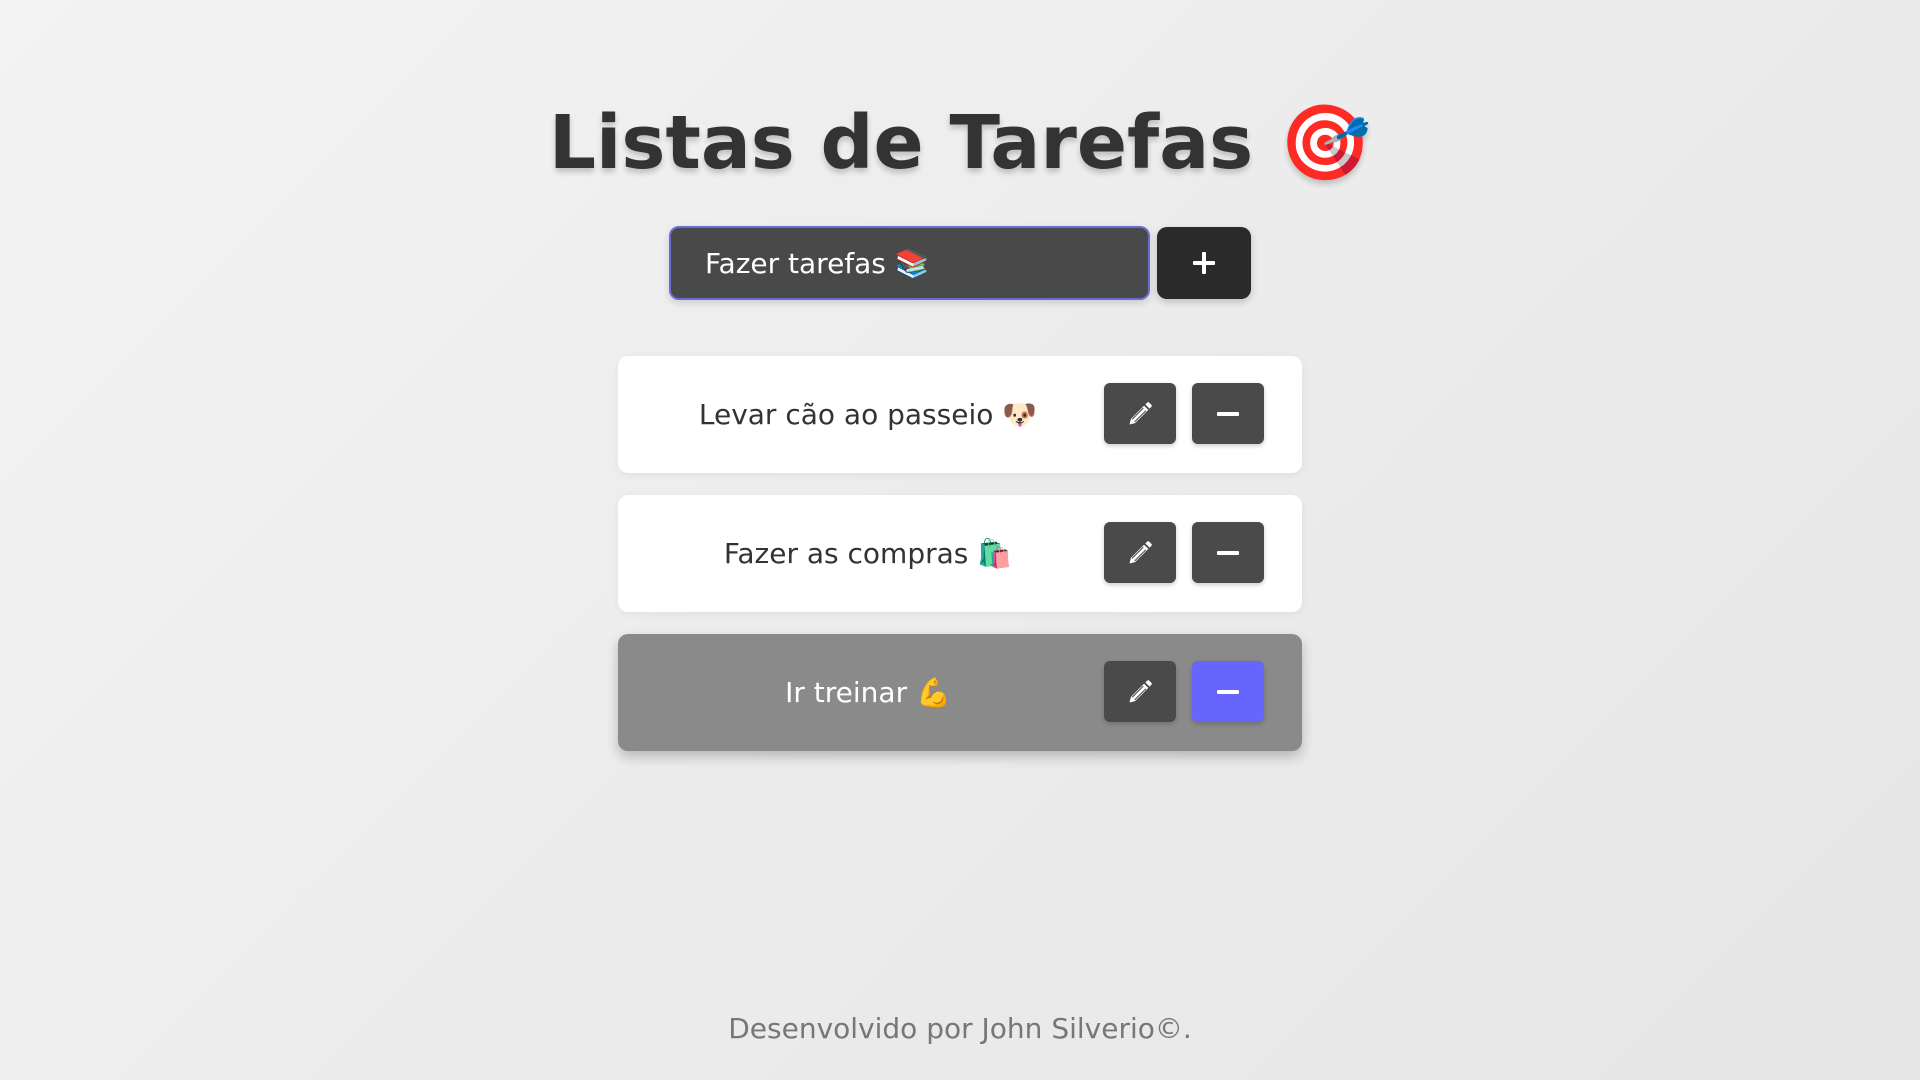 The height and width of the screenshot is (1080, 1920). Describe the element at coordinates (1325, 143) in the screenshot. I see `target-emoji-icon: 🎯` at that location.